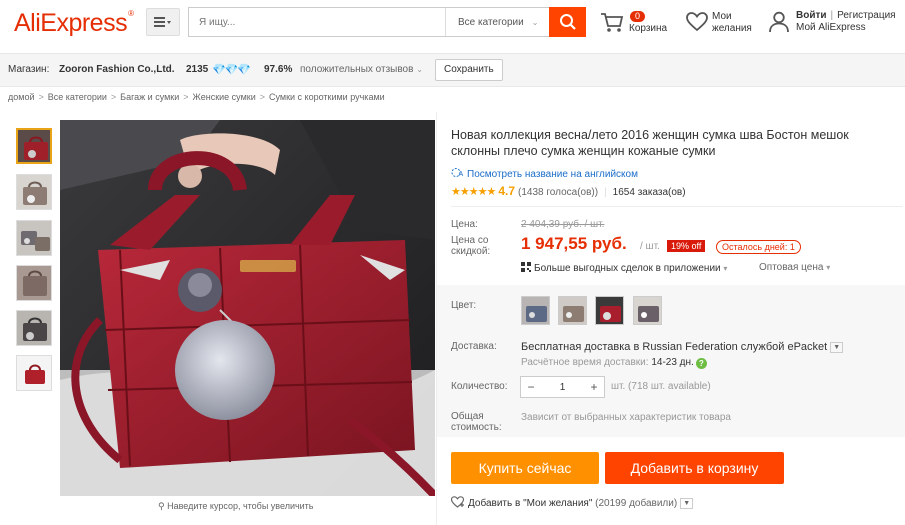  Describe the element at coordinates (648, 28) in the screenshot. I see `cart-label: Корзина` at that location.